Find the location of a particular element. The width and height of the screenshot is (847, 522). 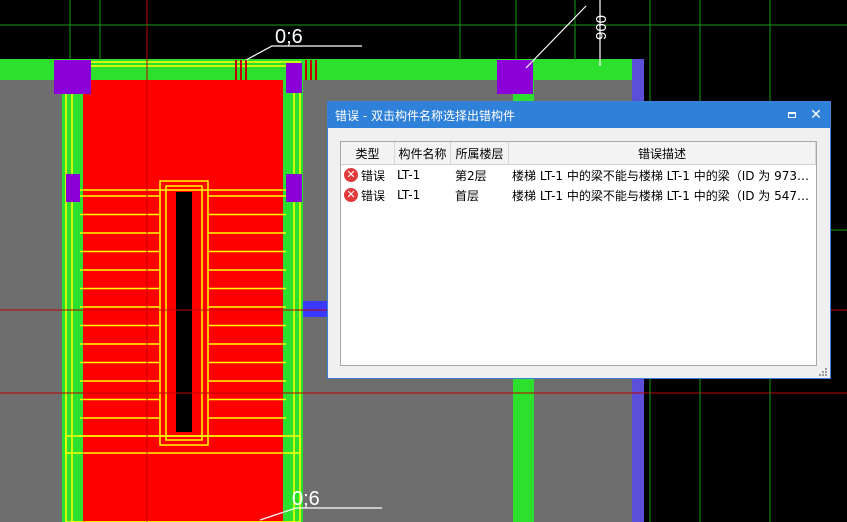

column-header-name: 构件名称 is located at coordinates (423, 153).